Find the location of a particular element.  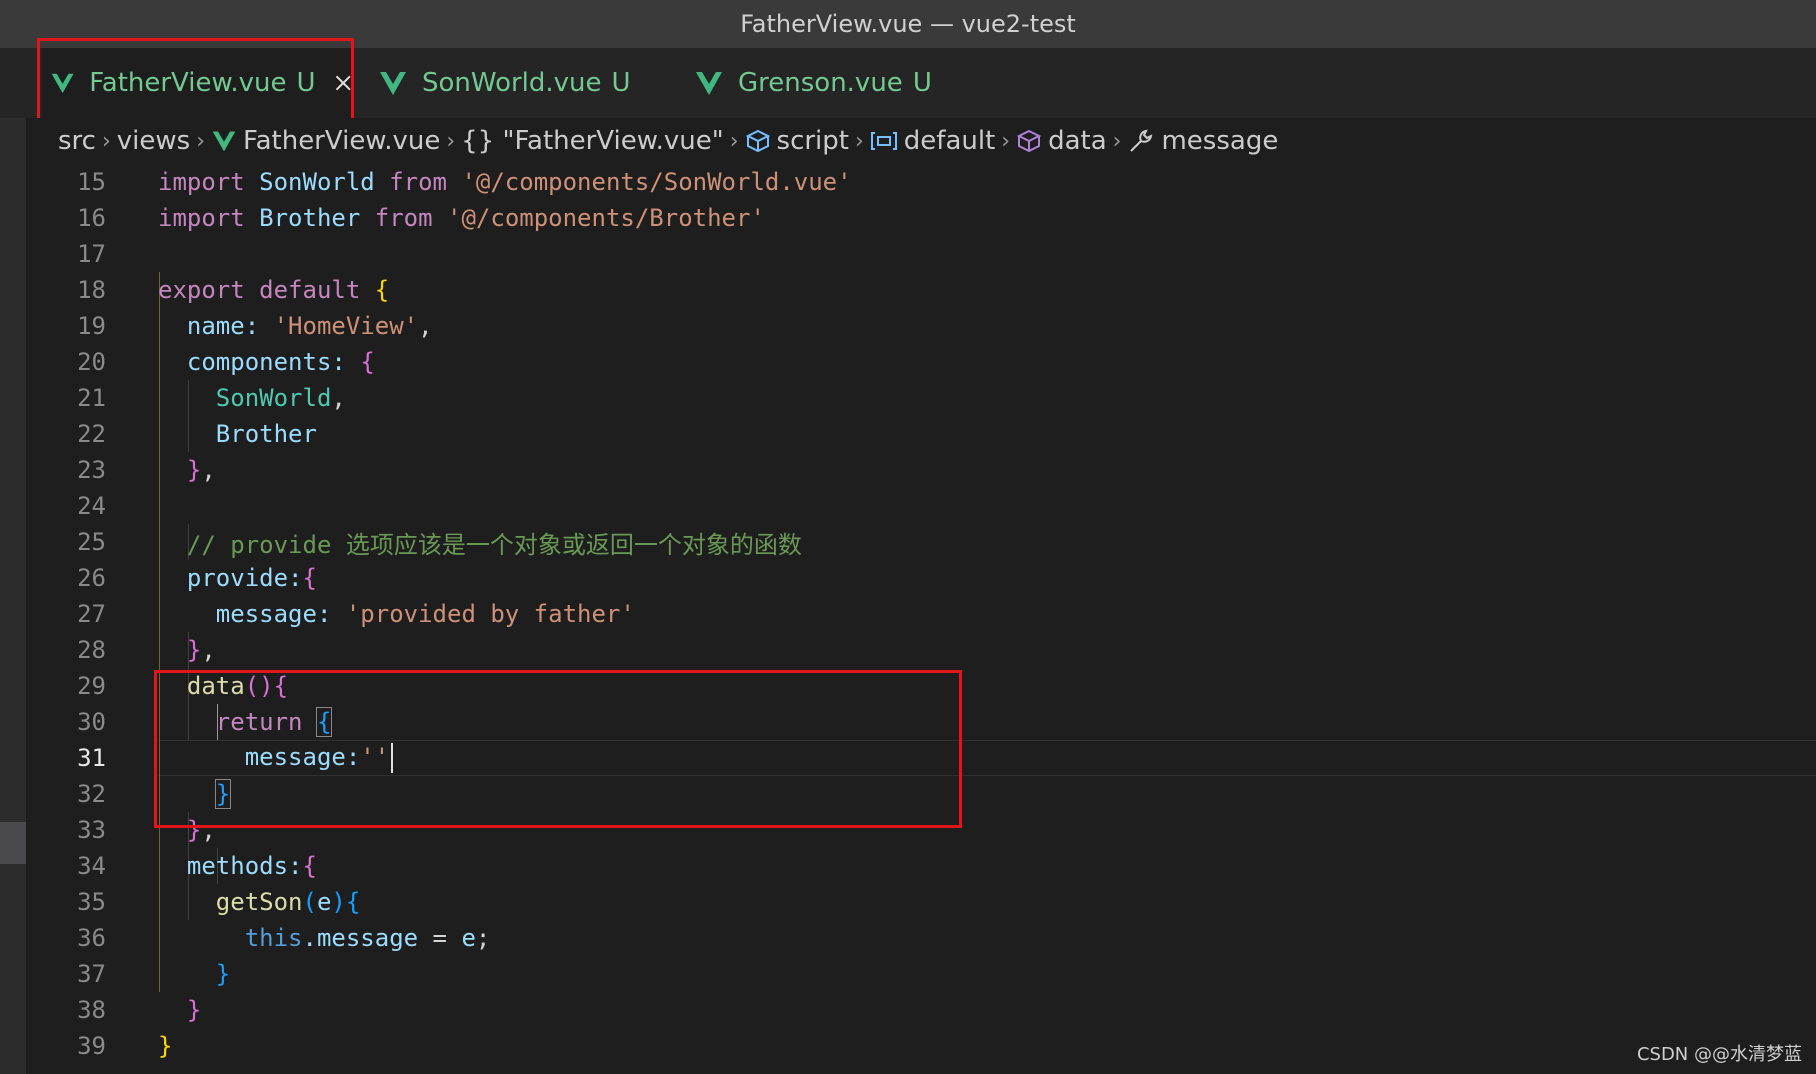

code-line: 21 SonWorld, is located at coordinates (921, 398).